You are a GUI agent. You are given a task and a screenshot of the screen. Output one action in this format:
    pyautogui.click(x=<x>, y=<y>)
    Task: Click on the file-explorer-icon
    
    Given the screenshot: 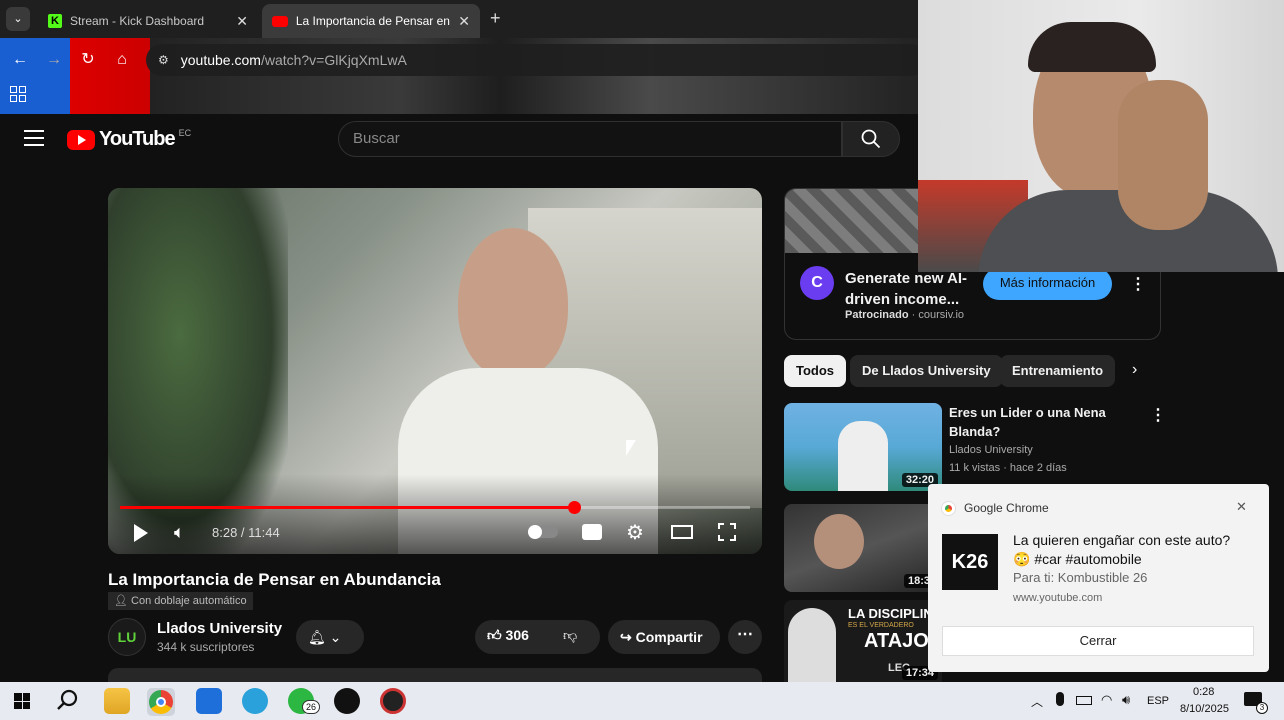 What is the action you would take?
    pyautogui.click(x=117, y=701)
    